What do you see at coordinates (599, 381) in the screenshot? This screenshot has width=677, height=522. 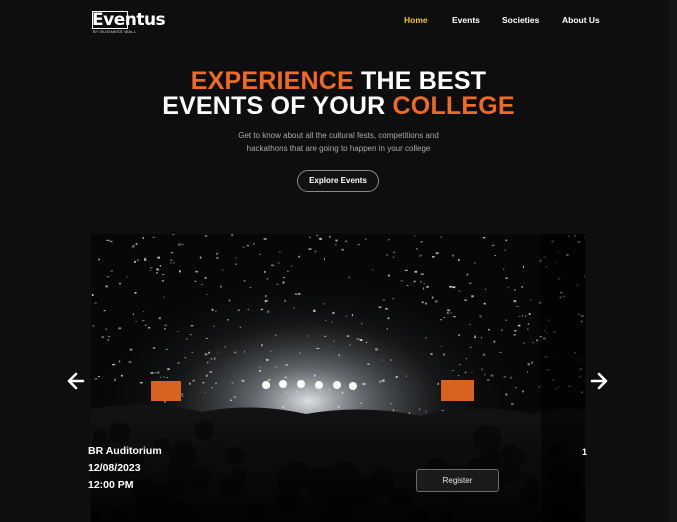 I see `arrow-right-icon` at bounding box center [599, 381].